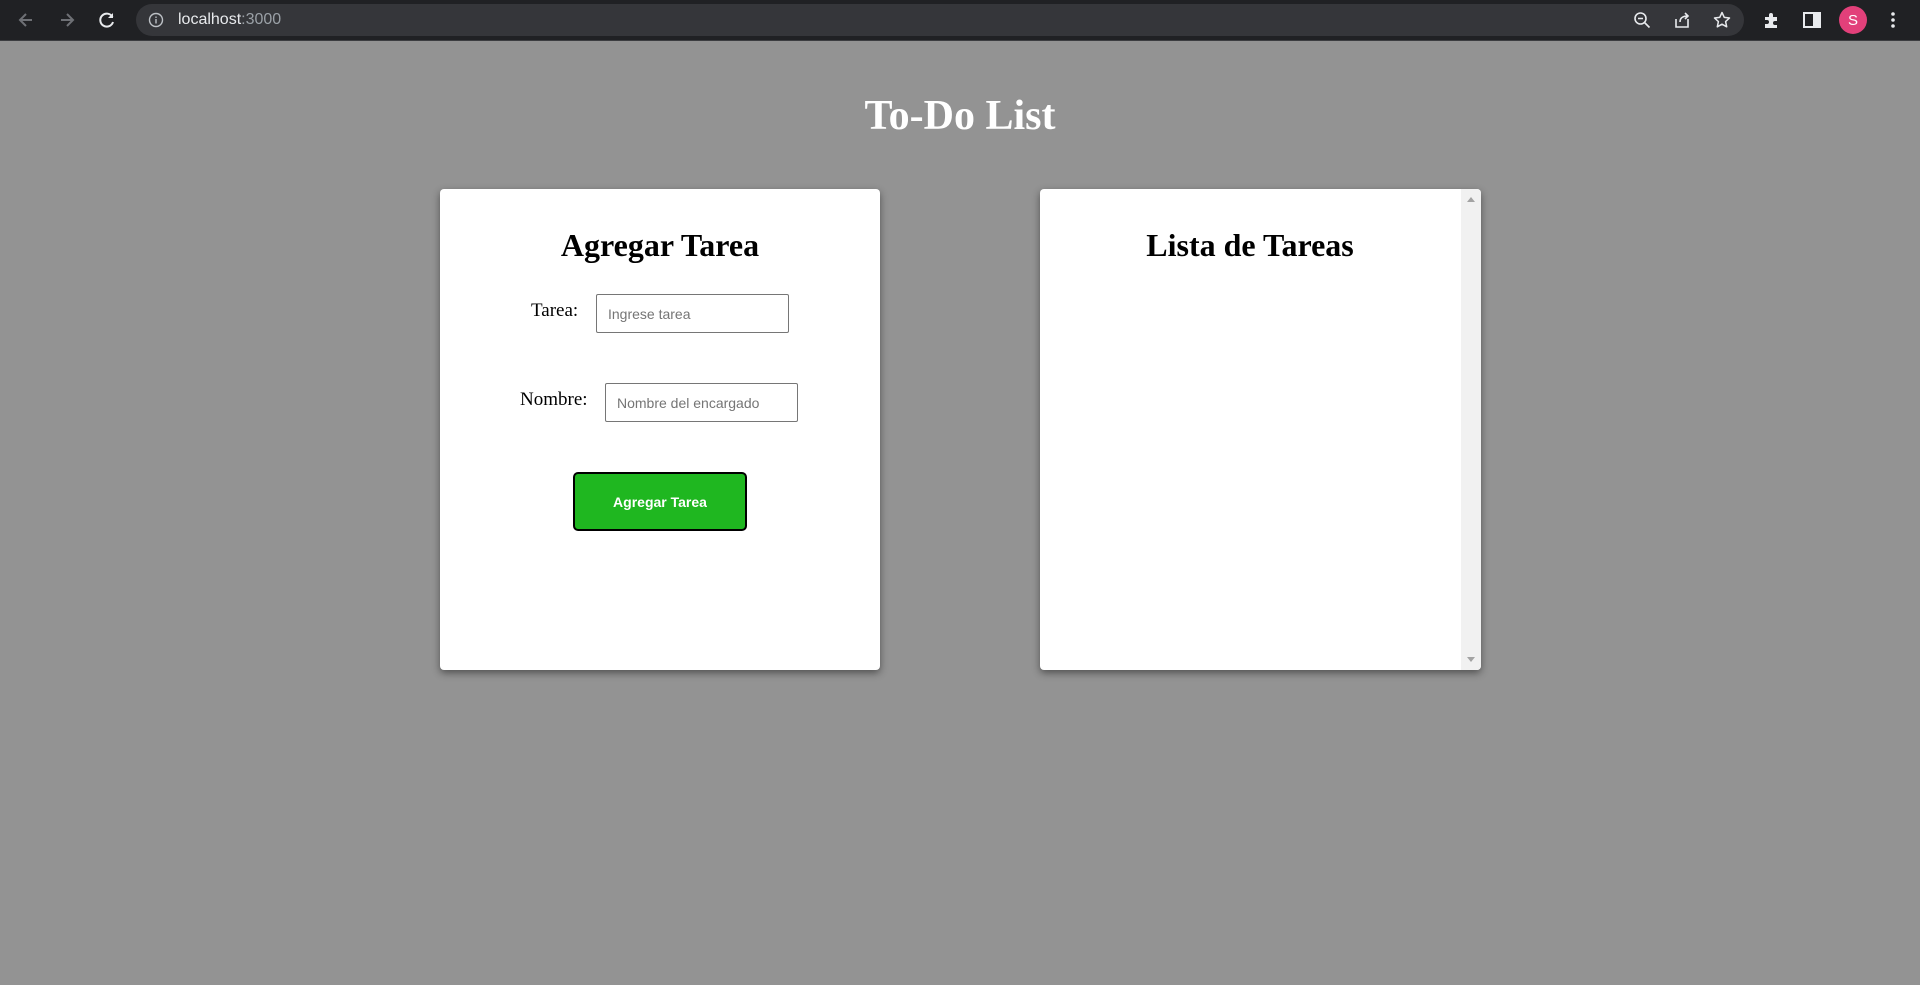 The height and width of the screenshot is (985, 1920). I want to click on browser-menu-button, so click(1893, 20).